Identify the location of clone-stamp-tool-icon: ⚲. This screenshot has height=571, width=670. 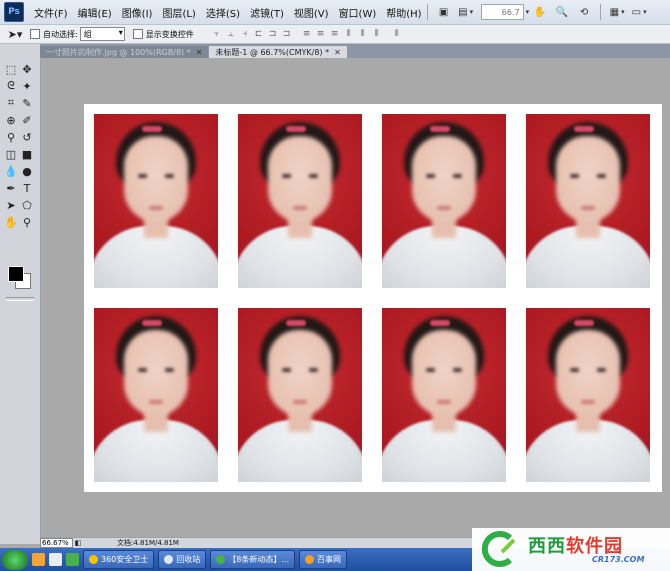
(11, 137).